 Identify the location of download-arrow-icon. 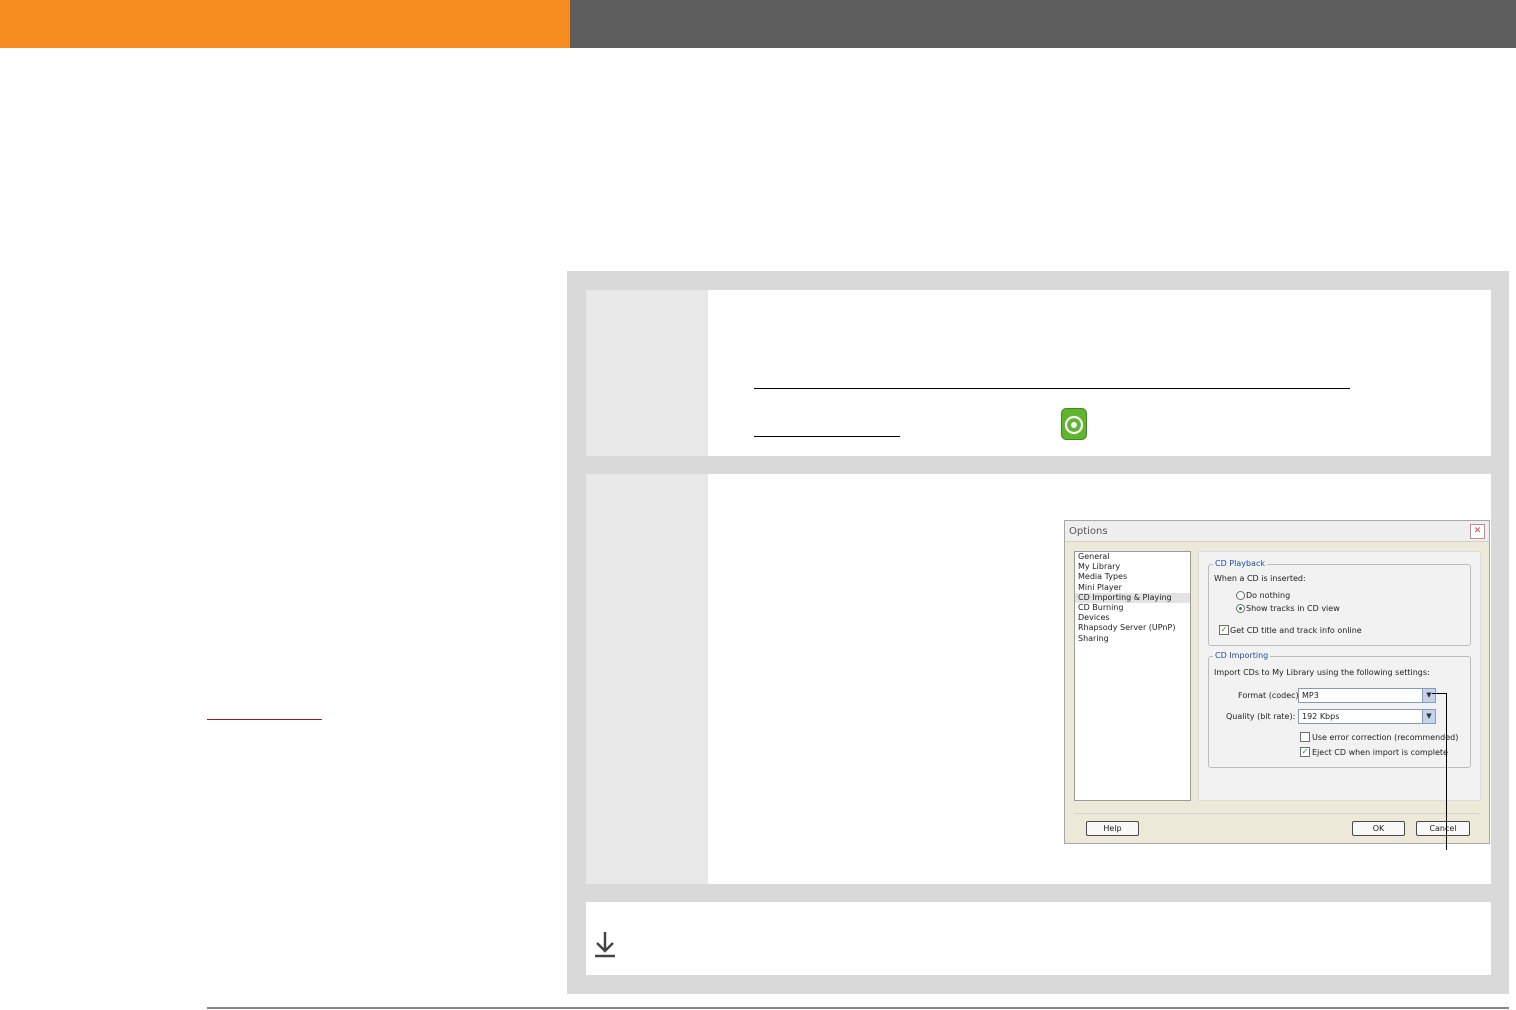
(605, 945).